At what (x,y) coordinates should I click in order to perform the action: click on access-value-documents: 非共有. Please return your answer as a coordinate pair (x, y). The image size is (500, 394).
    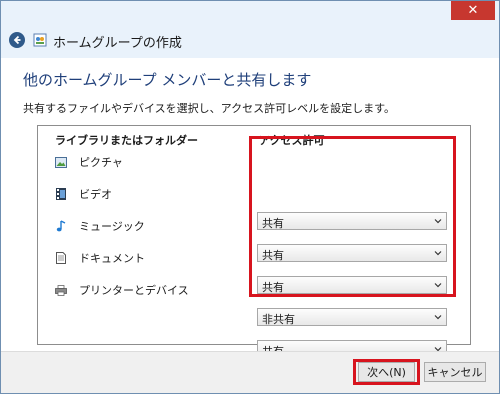
    Looking at the image, I should click on (278, 319).